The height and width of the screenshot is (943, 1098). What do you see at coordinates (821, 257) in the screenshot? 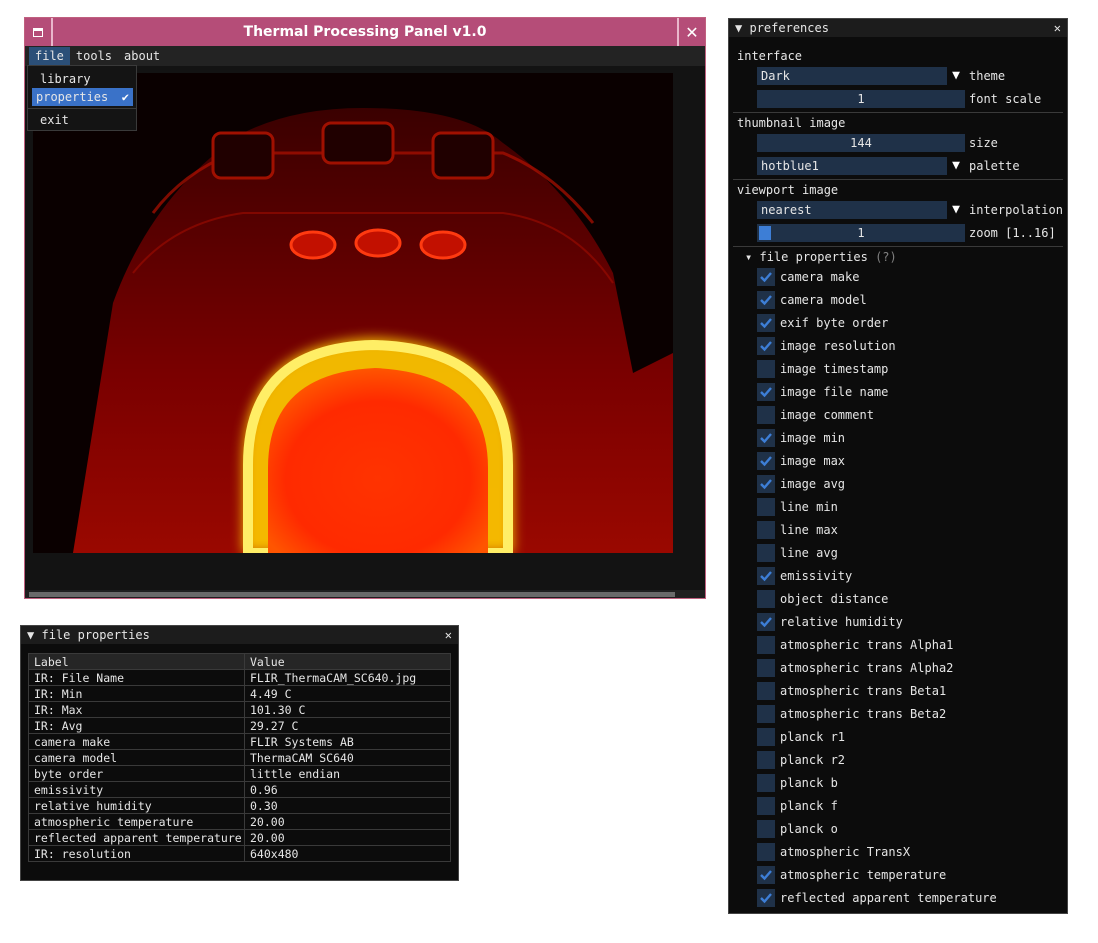
I see `file-properties-tree-node: ▾ file properties (?)` at bounding box center [821, 257].